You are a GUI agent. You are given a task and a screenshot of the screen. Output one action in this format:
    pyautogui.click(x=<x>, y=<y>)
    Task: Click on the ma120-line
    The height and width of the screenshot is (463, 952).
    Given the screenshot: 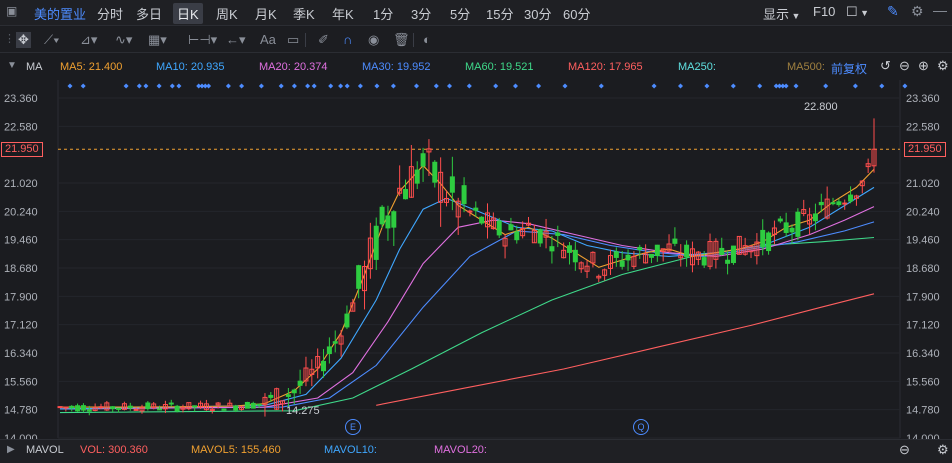 What is the action you would take?
    pyautogui.click(x=625, y=349)
    